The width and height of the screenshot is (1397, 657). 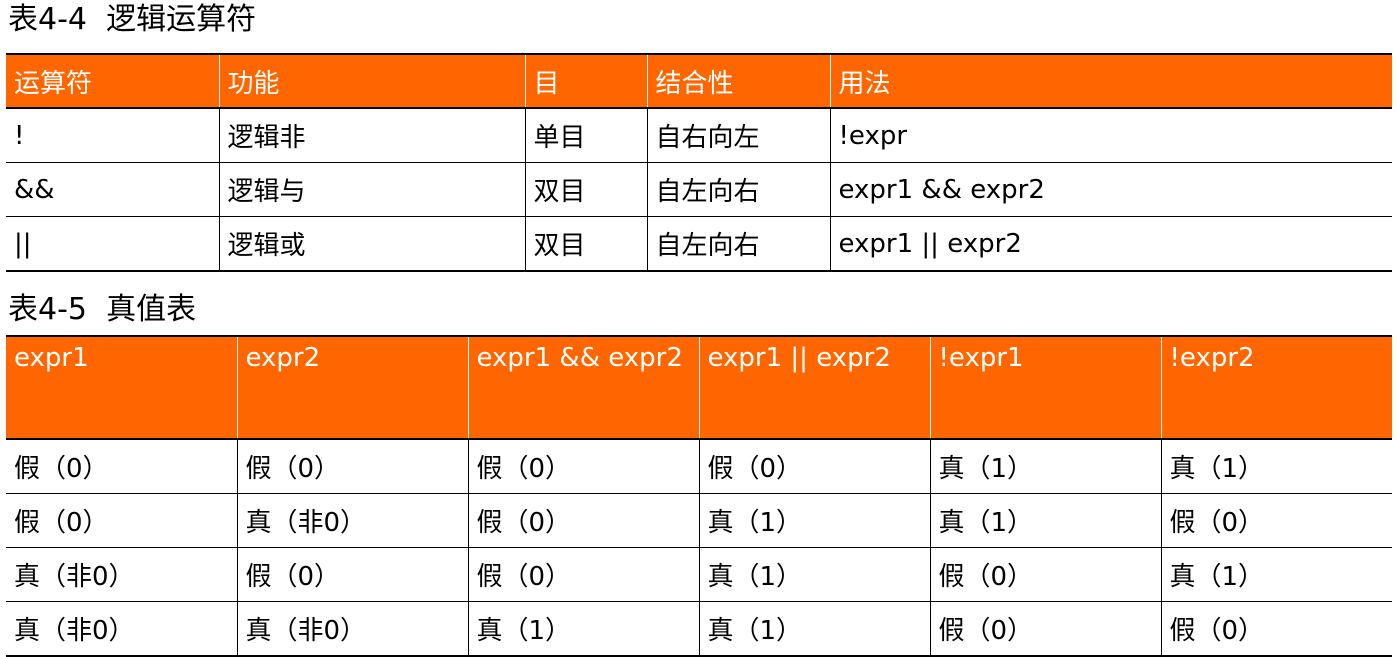 What do you see at coordinates (102, 309) in the screenshot?
I see `table-caption-truth-table: 表4-5 真值表` at bounding box center [102, 309].